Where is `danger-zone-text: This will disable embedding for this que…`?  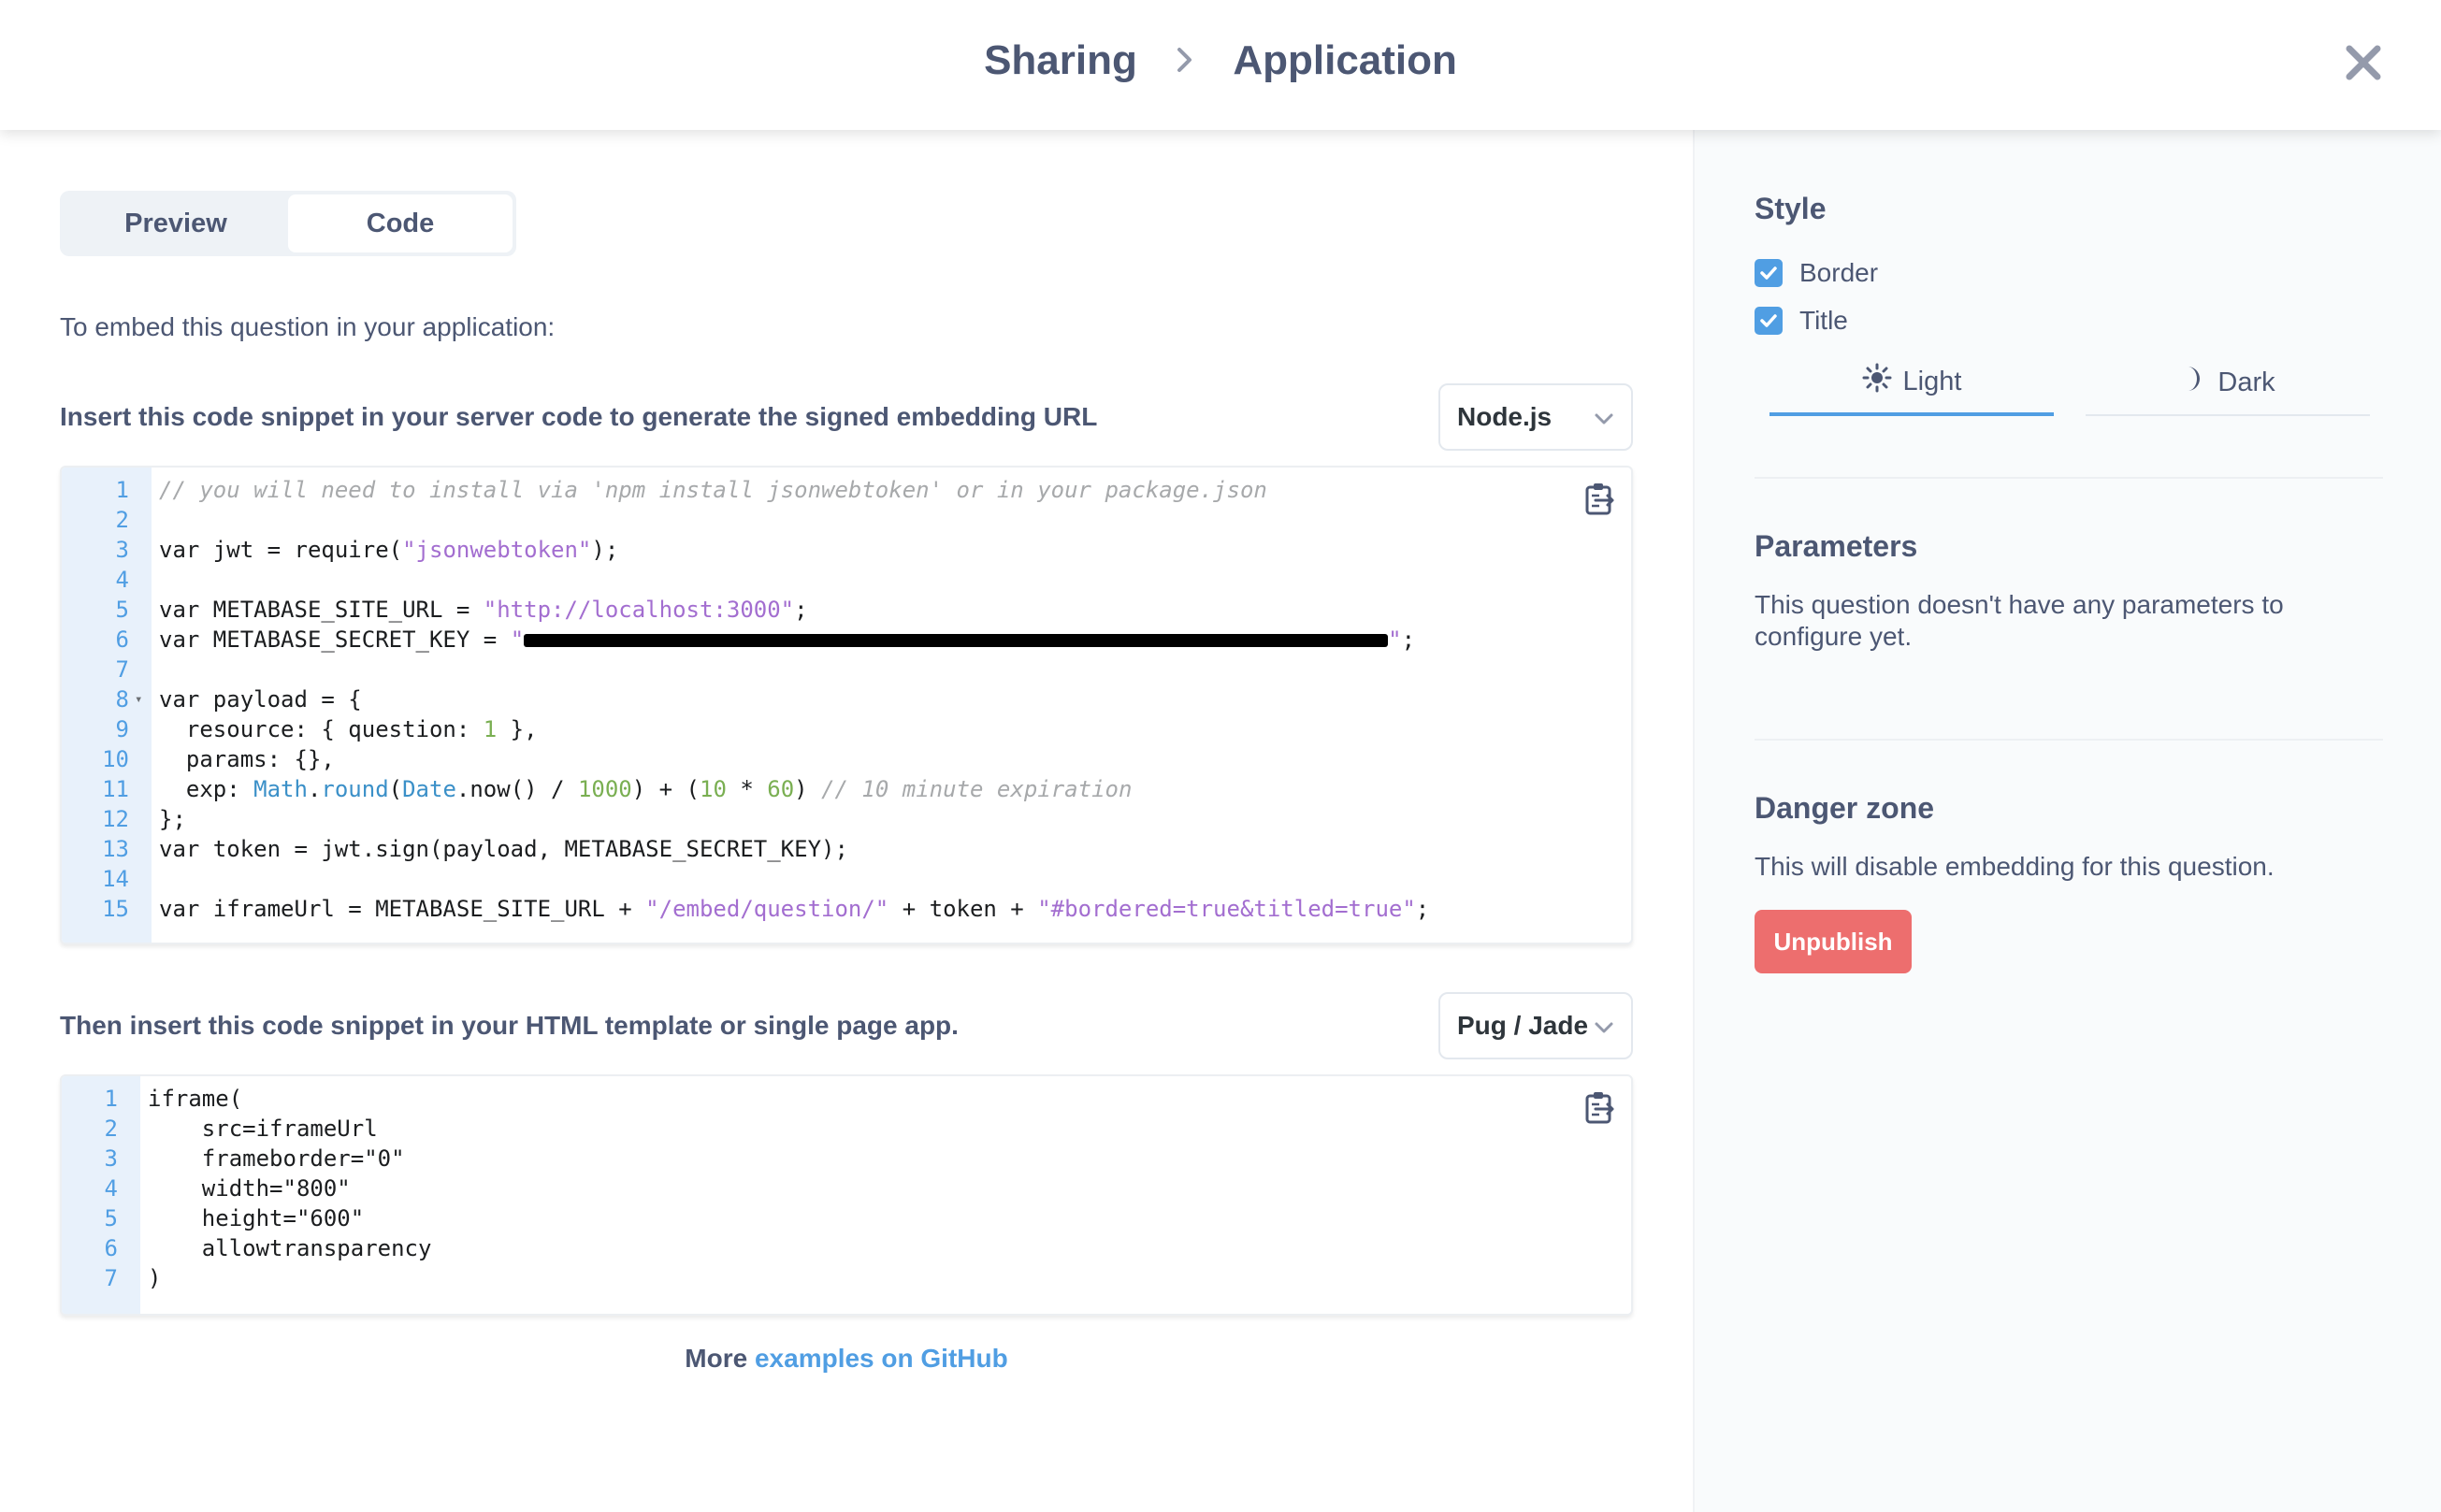 danger-zone-text: This will disable embedding for this que… is located at coordinates (2015, 866).